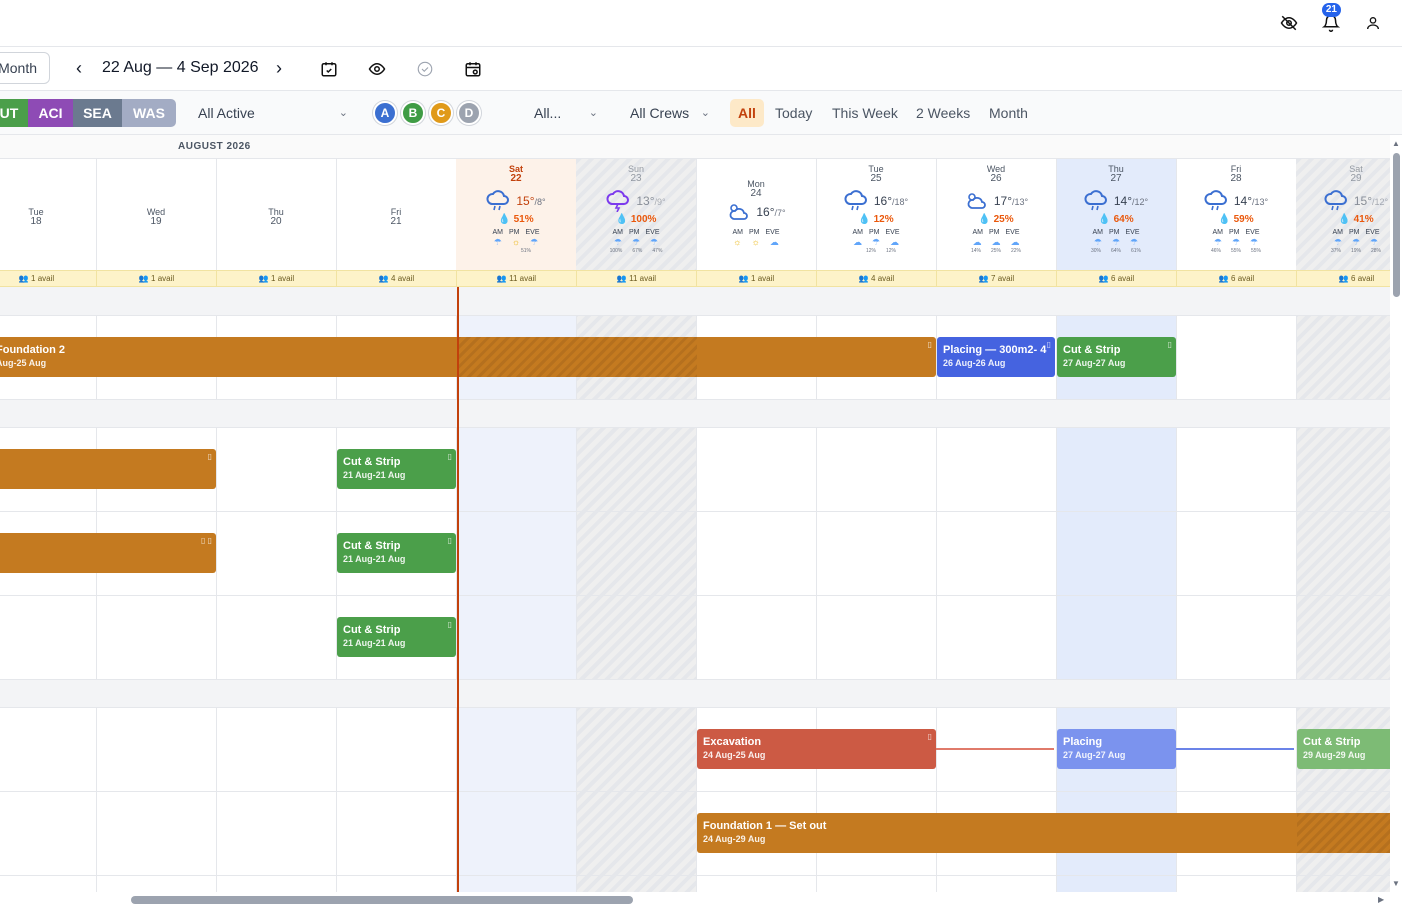  Describe the element at coordinates (25, 68) in the screenshot. I see `view-select-button: Month` at that location.